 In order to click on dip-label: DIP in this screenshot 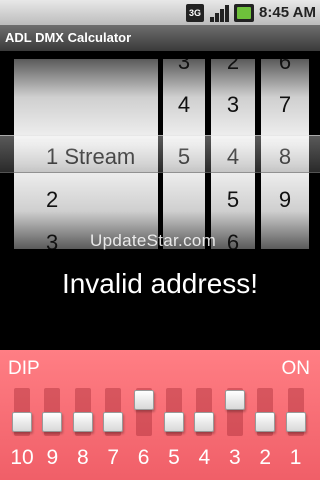, I will do `click(24, 368)`.